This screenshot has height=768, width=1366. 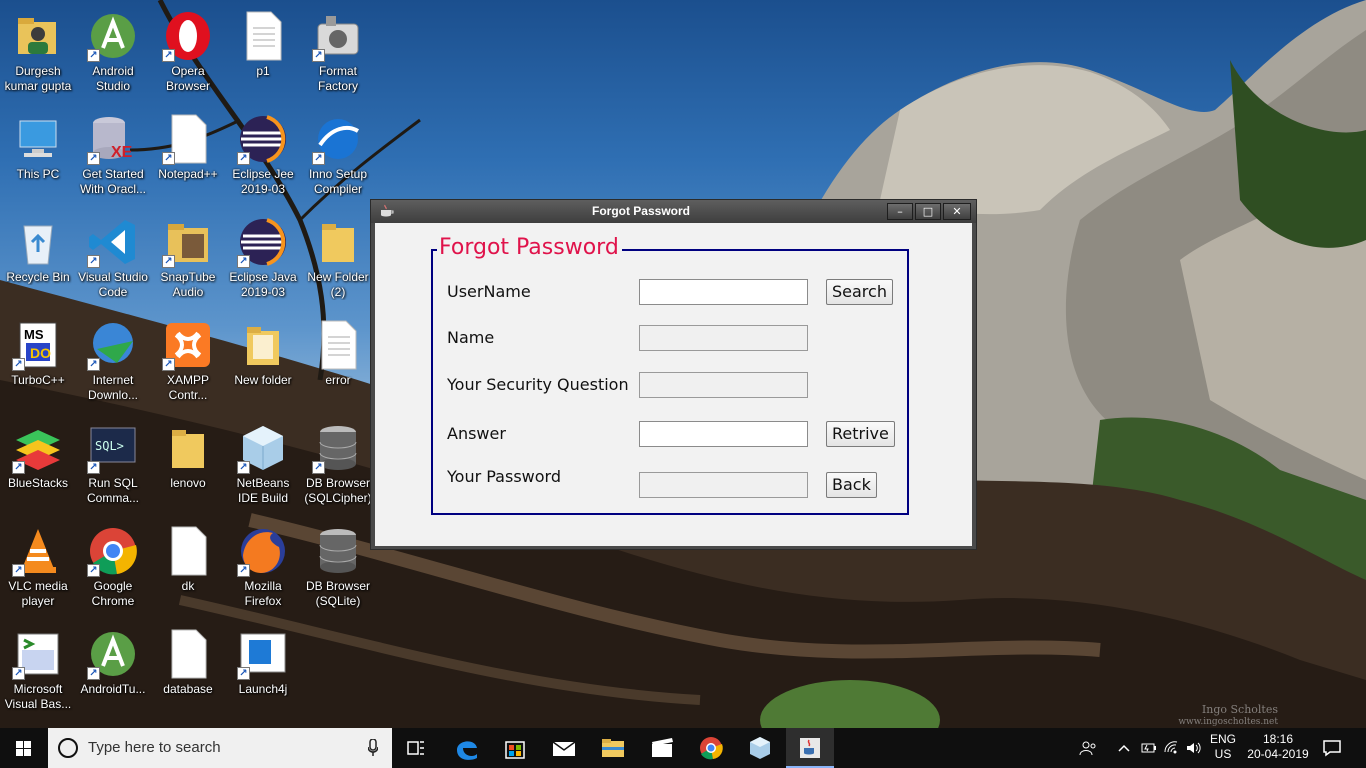 I want to click on desktop-icon-lenovo: lenovo, so click(x=188, y=466).